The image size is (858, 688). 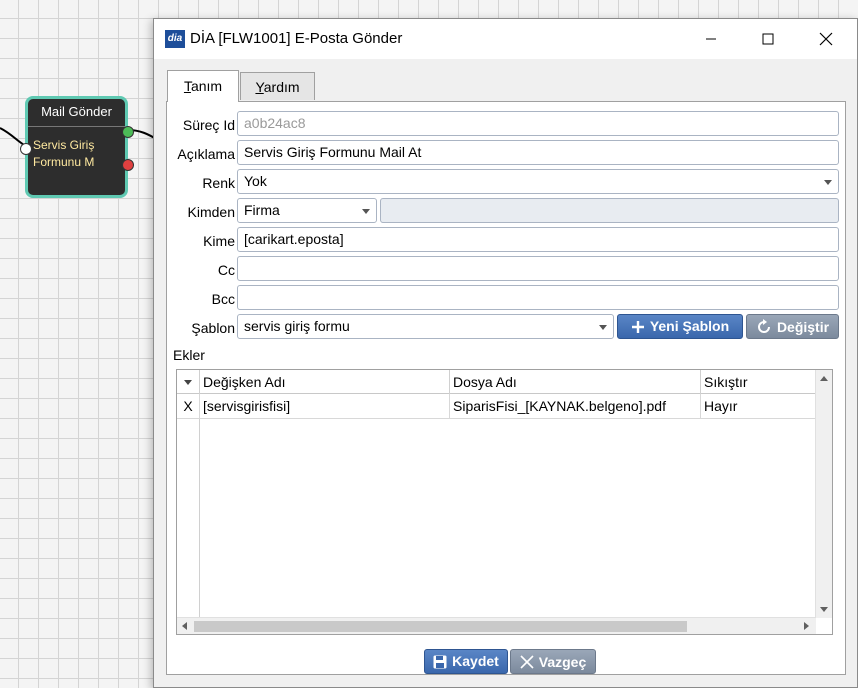 What do you see at coordinates (440, 661) in the screenshot?
I see `floppy-disk-icon` at bounding box center [440, 661].